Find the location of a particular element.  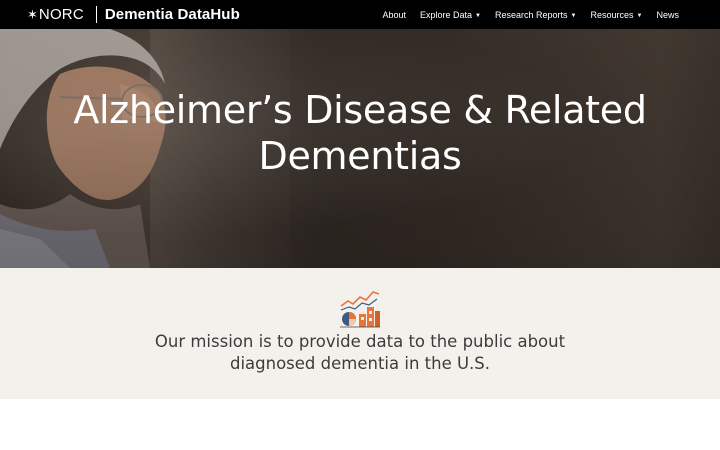

hero-title-line2: Dementias is located at coordinates (360, 156).